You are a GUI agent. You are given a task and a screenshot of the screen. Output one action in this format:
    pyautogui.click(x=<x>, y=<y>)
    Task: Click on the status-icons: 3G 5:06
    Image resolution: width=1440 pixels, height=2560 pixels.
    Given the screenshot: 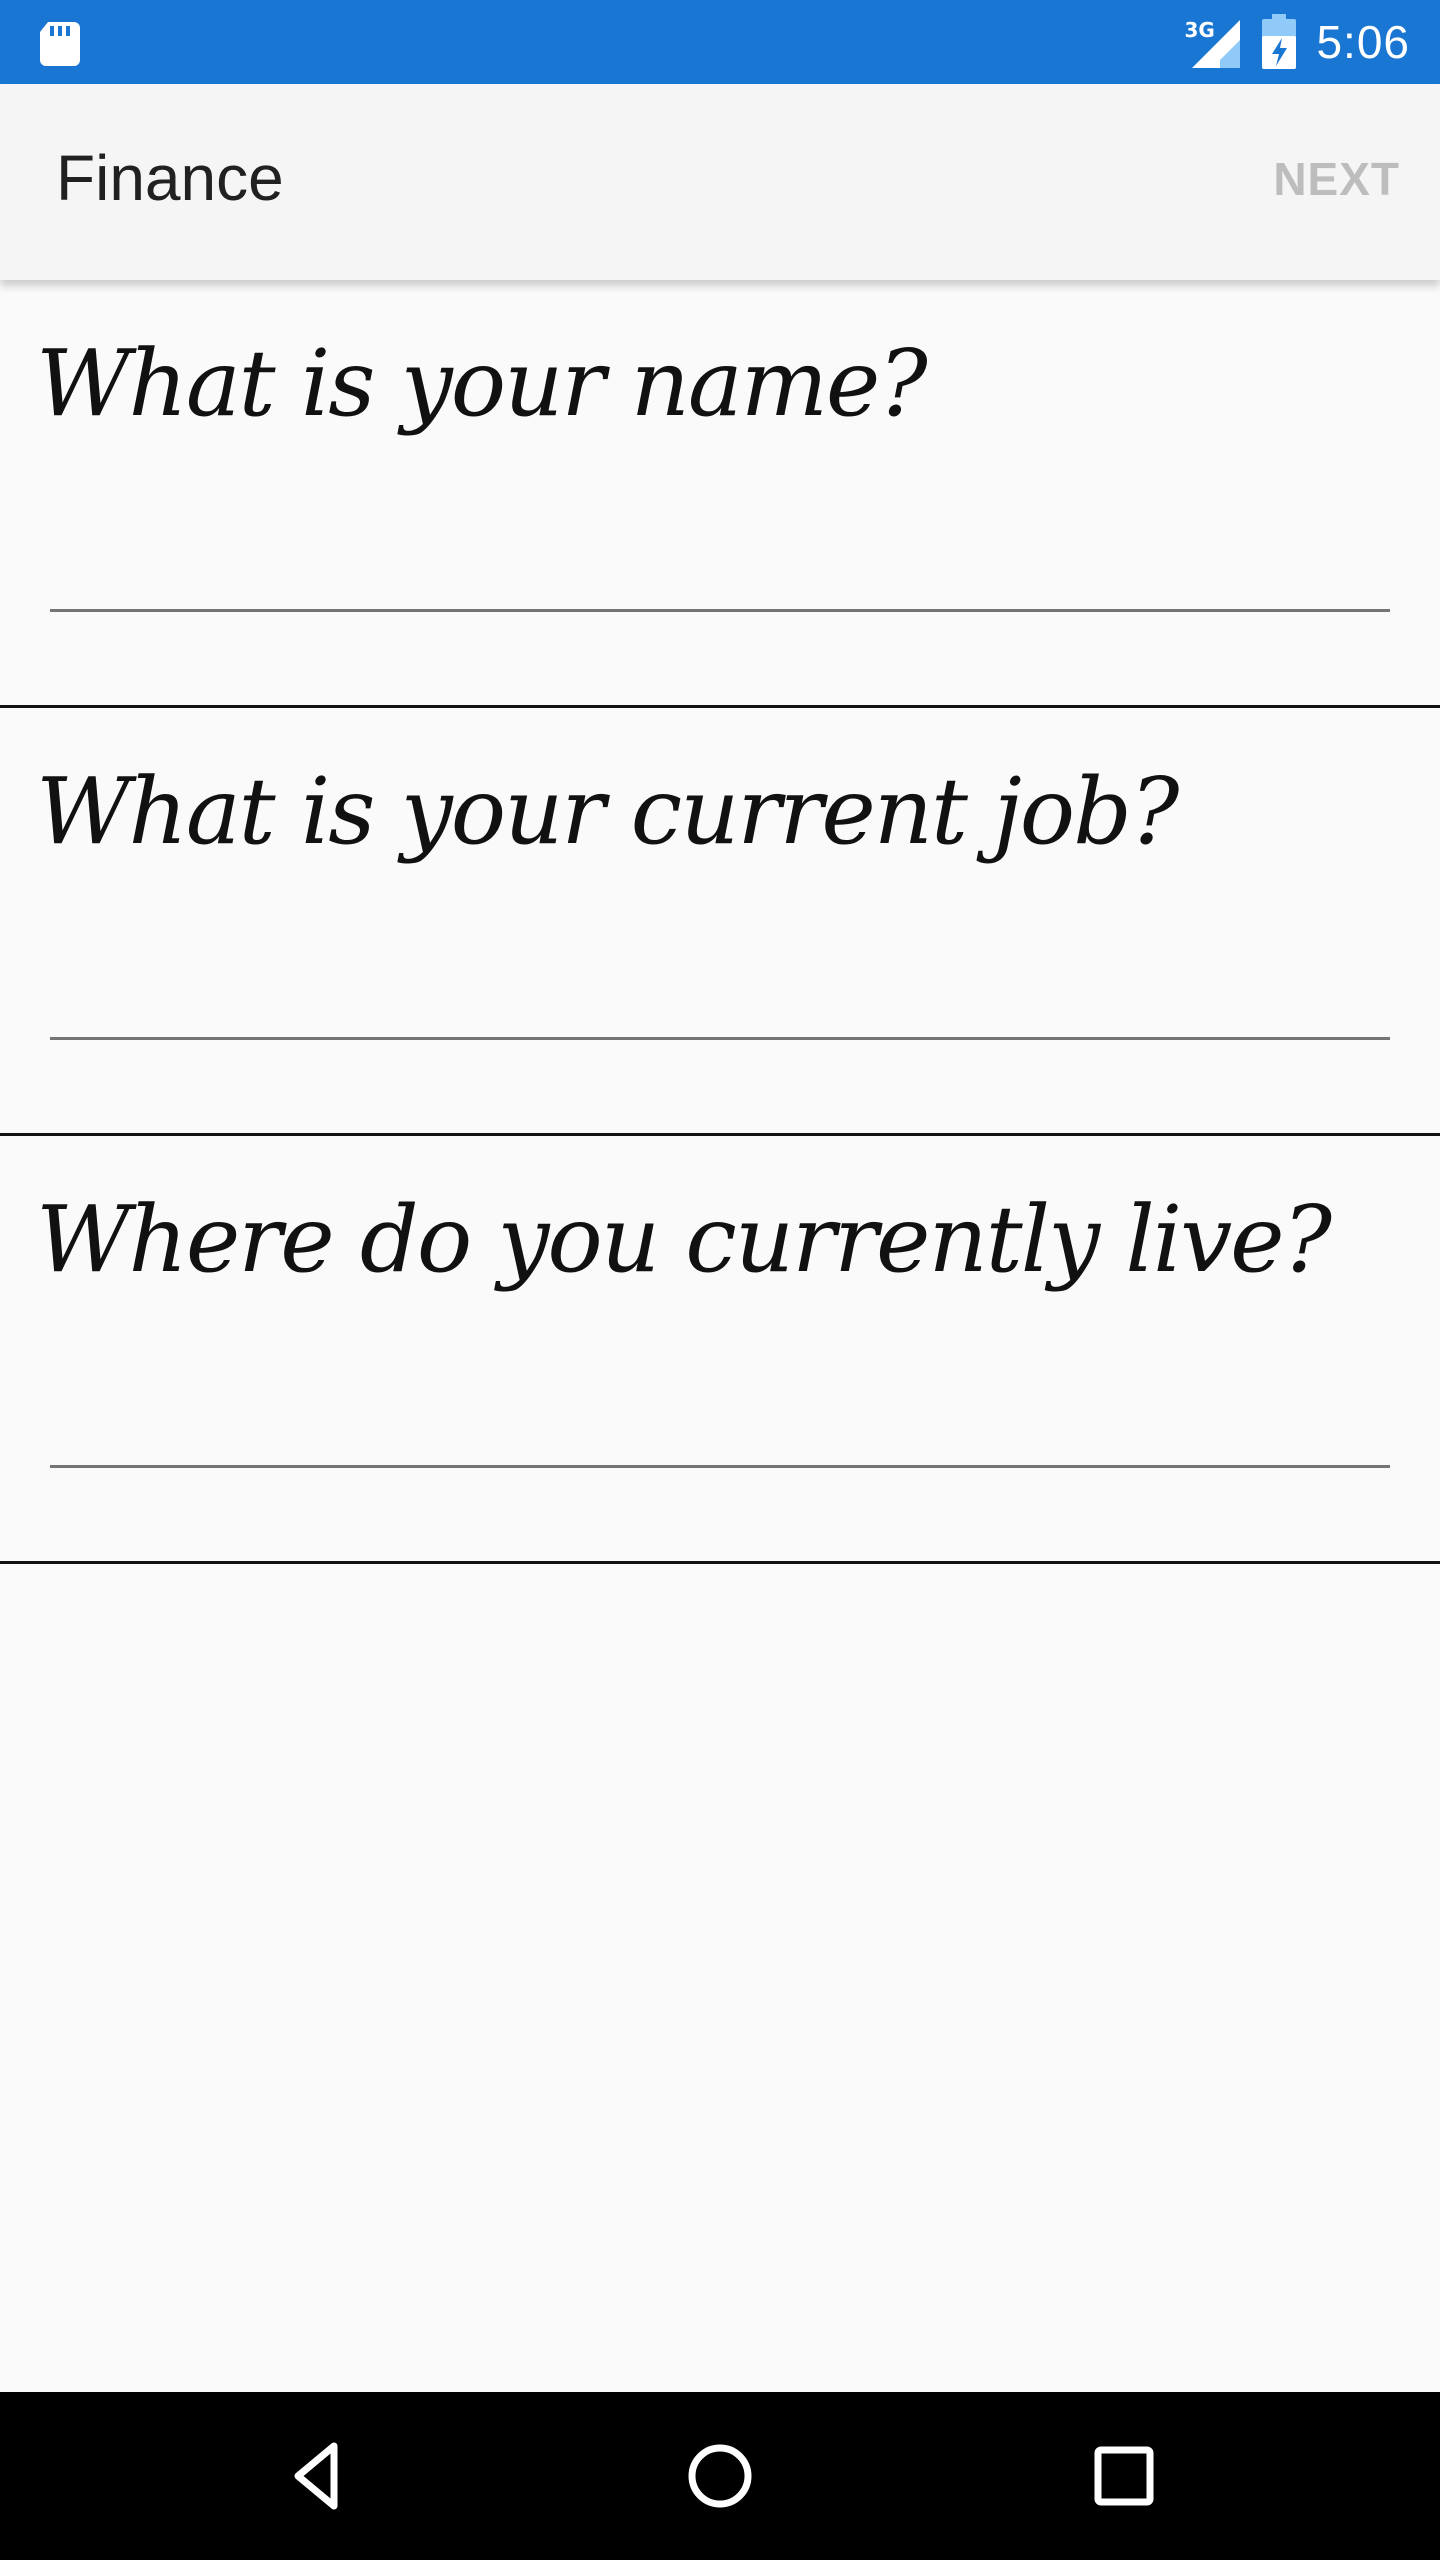 What is the action you would take?
    pyautogui.click(x=1293, y=42)
    